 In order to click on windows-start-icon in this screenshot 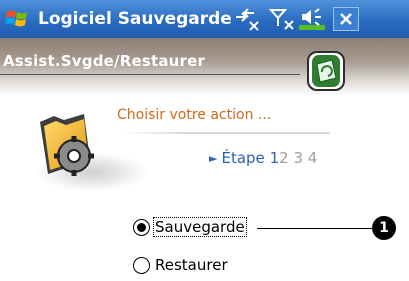, I will do `click(17, 19)`.